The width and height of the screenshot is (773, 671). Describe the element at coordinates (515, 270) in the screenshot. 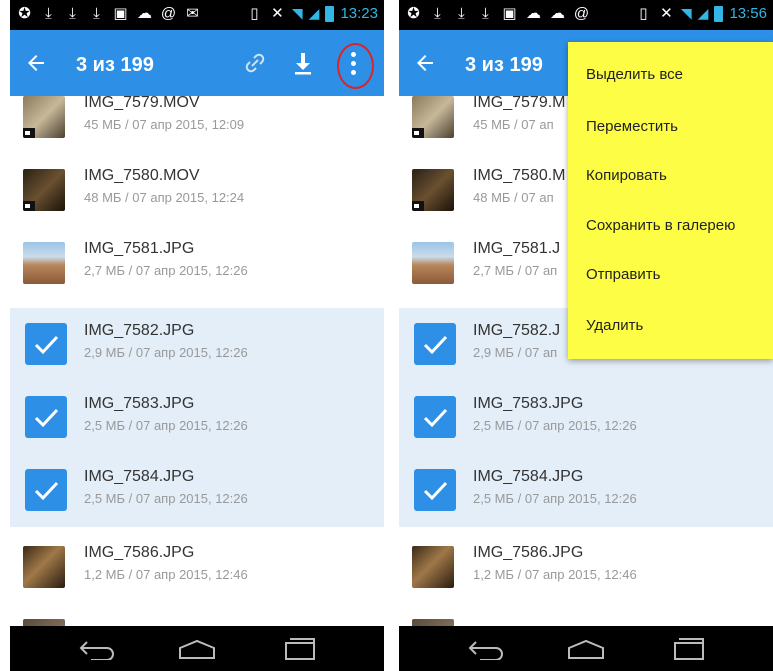

I see `file-meta: 2,7 МБ / 07 ап` at that location.